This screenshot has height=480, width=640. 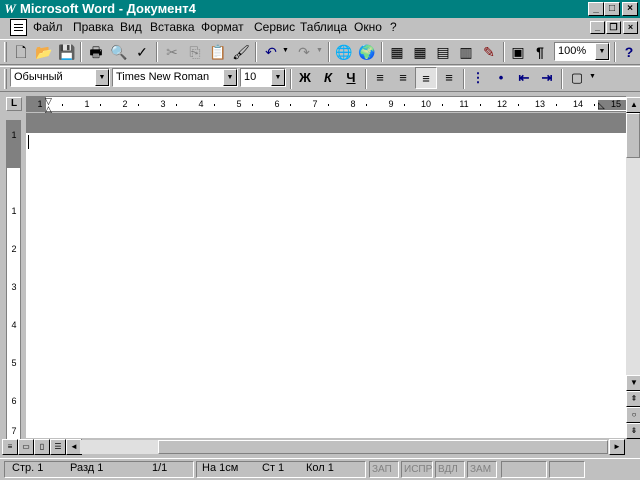 What do you see at coordinates (42, 447) in the screenshot?
I see `page-layout-view-button: ▯` at bounding box center [42, 447].